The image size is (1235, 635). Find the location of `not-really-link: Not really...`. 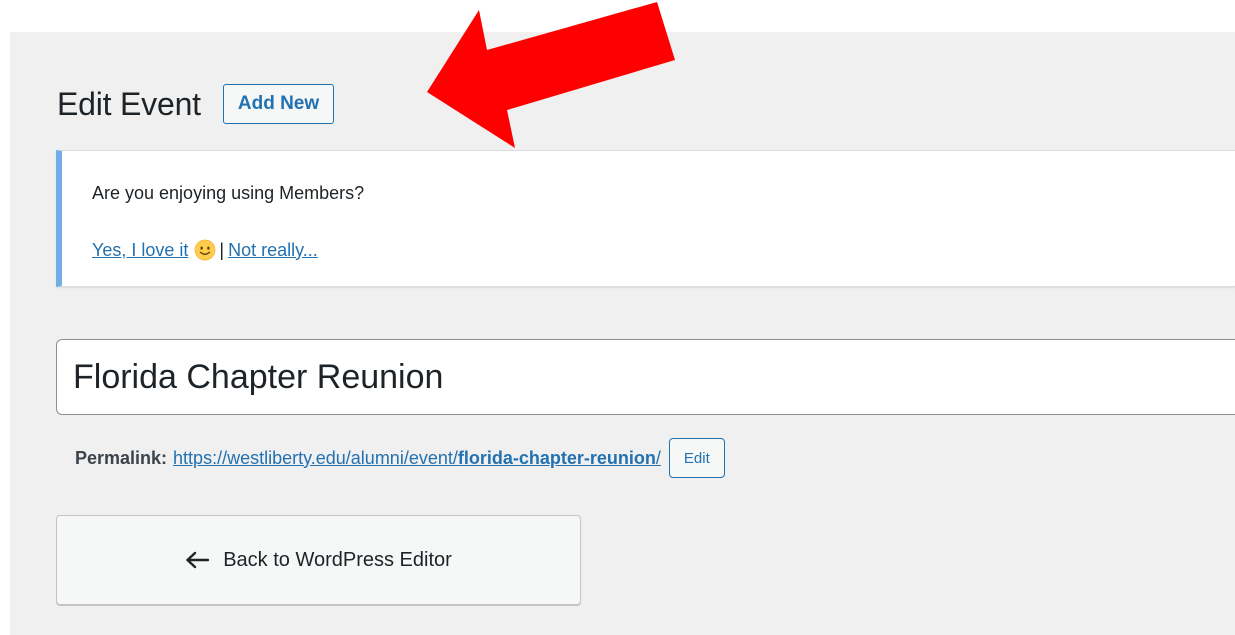

not-really-link: Not really... is located at coordinates (273, 250).